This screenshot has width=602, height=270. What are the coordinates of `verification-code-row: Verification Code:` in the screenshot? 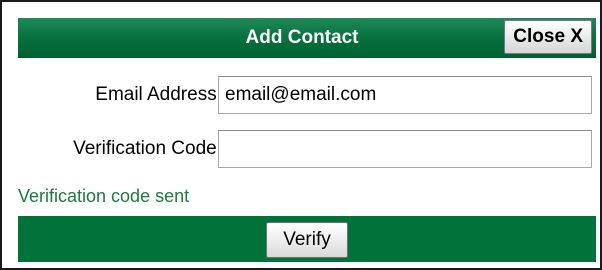 It's located at (307, 149).